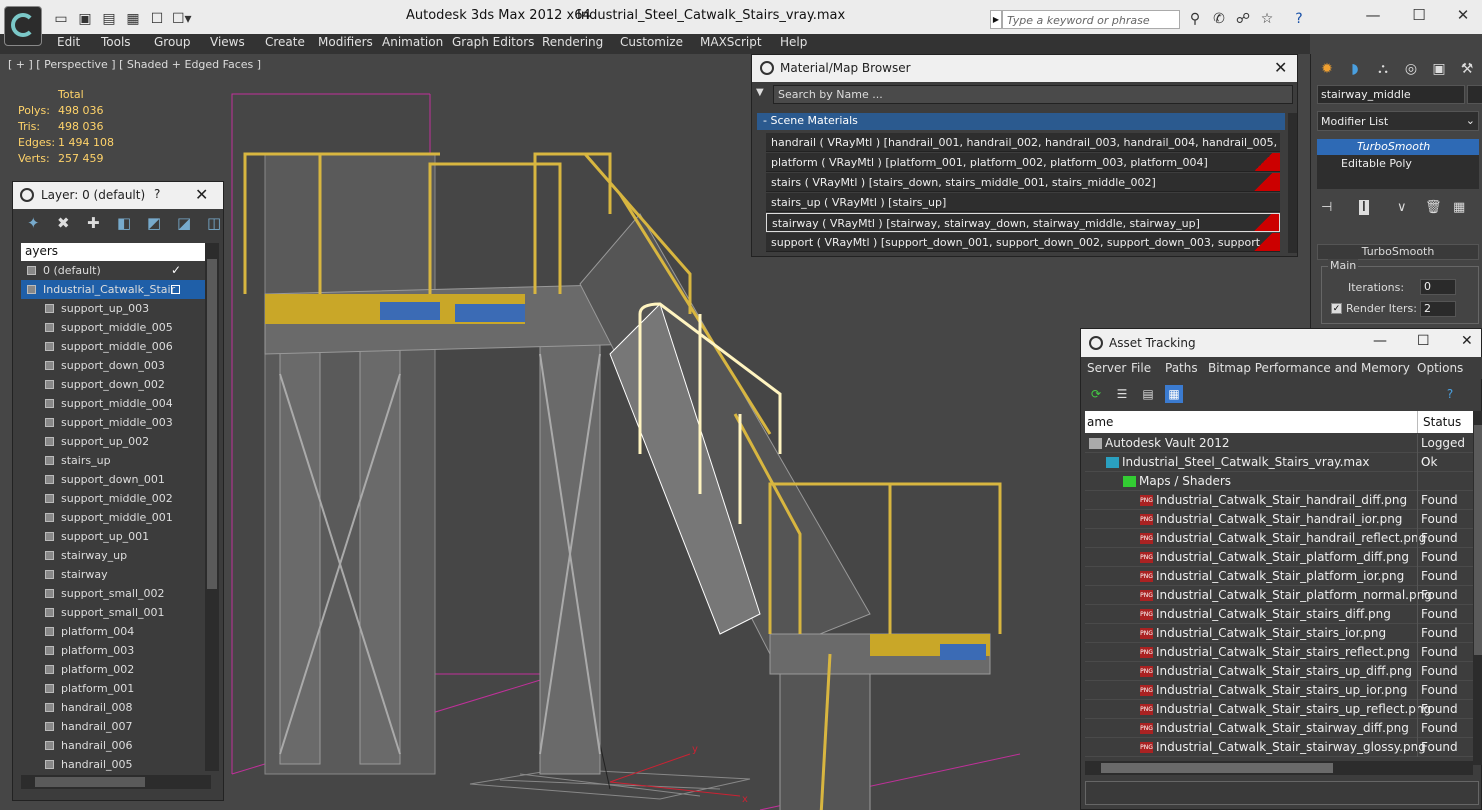 This screenshot has height=810, width=1482. What do you see at coordinates (1438, 287) in the screenshot?
I see `iterations-spinner: 0` at bounding box center [1438, 287].